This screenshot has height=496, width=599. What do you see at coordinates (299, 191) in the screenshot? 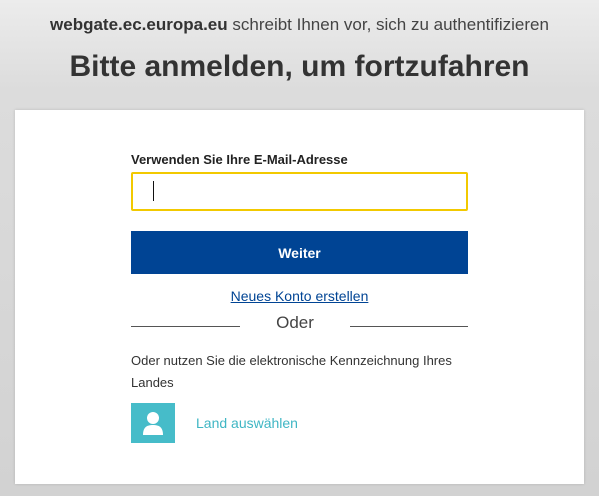
I see `email-input` at bounding box center [299, 191].